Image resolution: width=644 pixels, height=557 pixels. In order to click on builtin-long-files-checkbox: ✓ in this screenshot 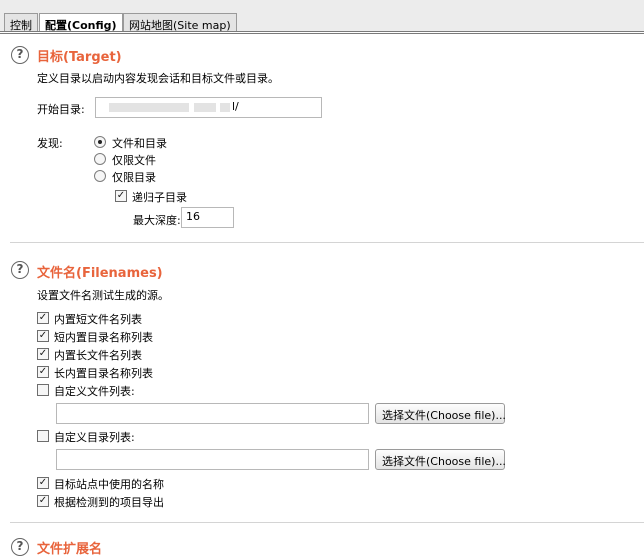, I will do `click(43, 354)`.